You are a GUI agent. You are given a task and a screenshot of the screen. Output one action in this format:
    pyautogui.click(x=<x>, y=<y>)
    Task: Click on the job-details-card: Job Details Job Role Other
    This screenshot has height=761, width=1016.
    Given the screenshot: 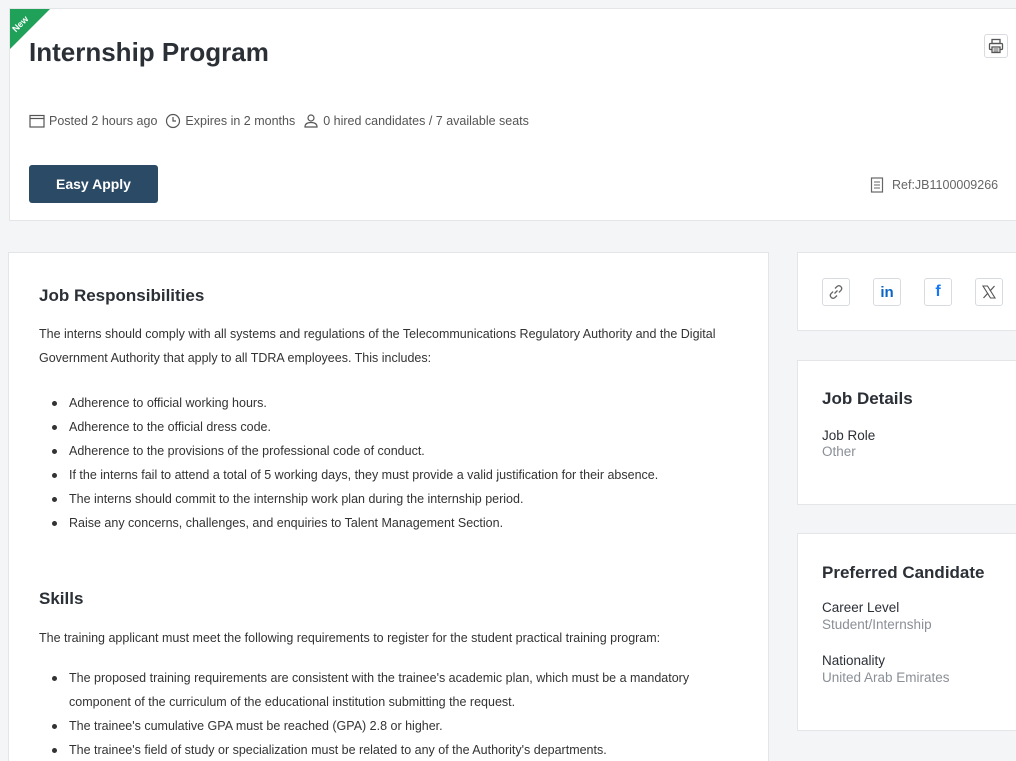 What is the action you would take?
    pyautogui.click(x=906, y=432)
    